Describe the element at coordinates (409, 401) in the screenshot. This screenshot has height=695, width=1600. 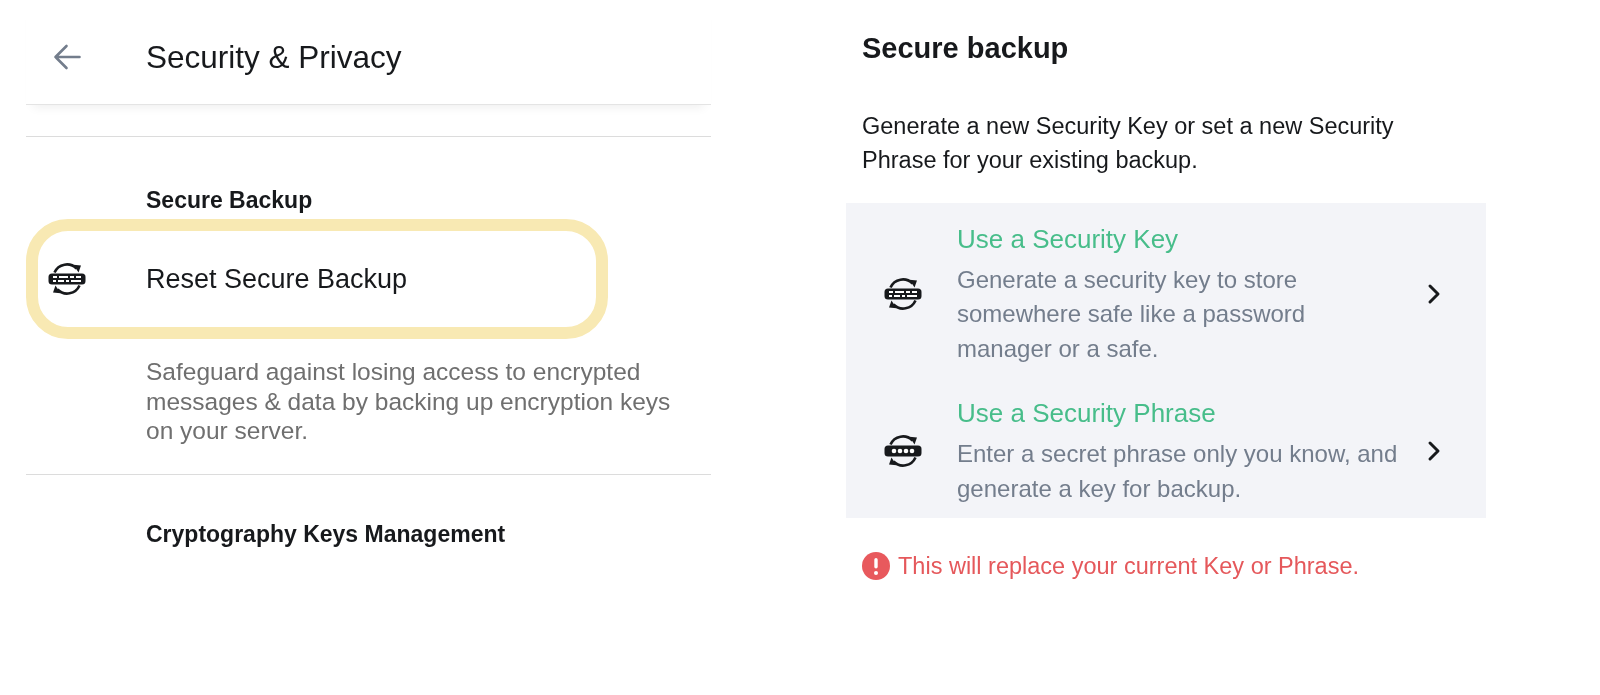
I see `section-description: Safeguard against losing access to encrypted messages & data by backing up encryption keys on your server.` at that location.